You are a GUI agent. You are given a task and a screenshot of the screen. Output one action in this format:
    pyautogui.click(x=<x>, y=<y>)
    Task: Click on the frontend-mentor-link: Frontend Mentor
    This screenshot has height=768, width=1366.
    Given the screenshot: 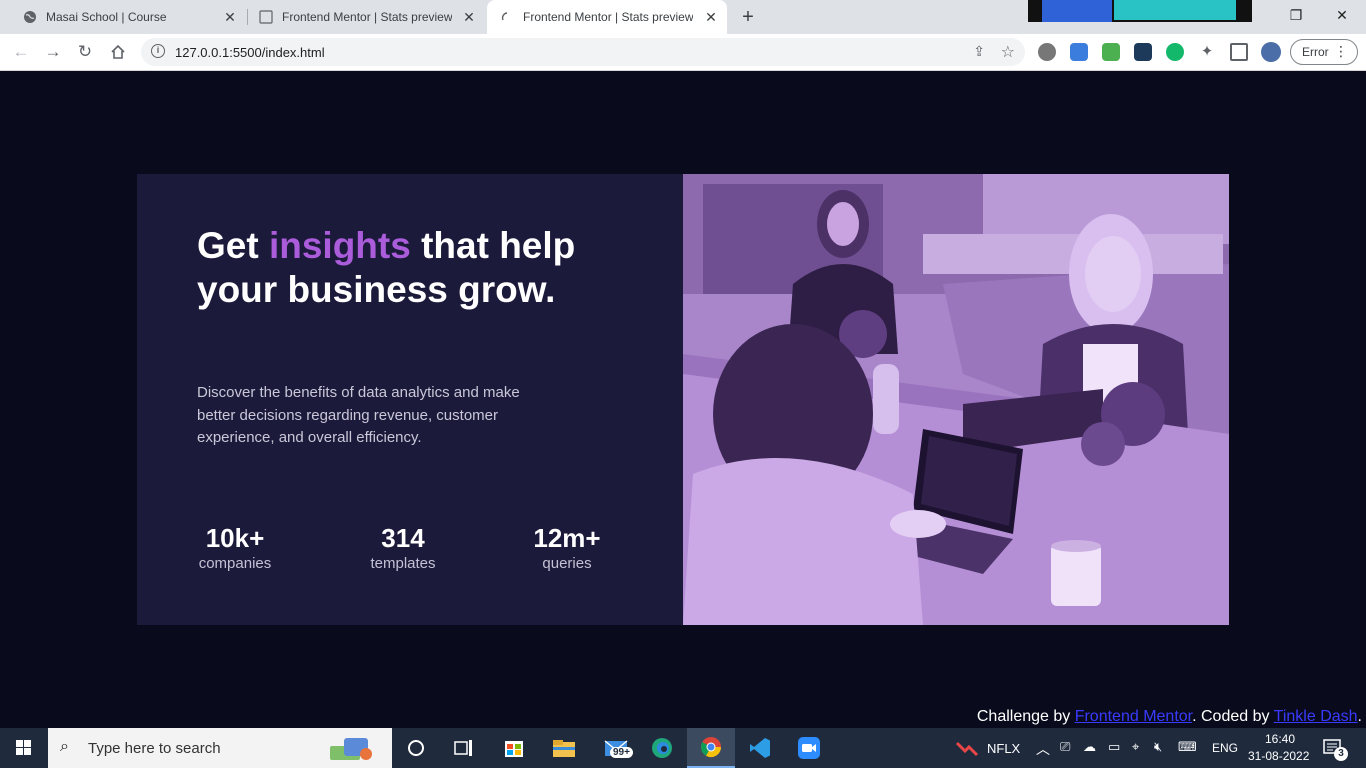 What is the action you would take?
    pyautogui.click(x=1133, y=716)
    